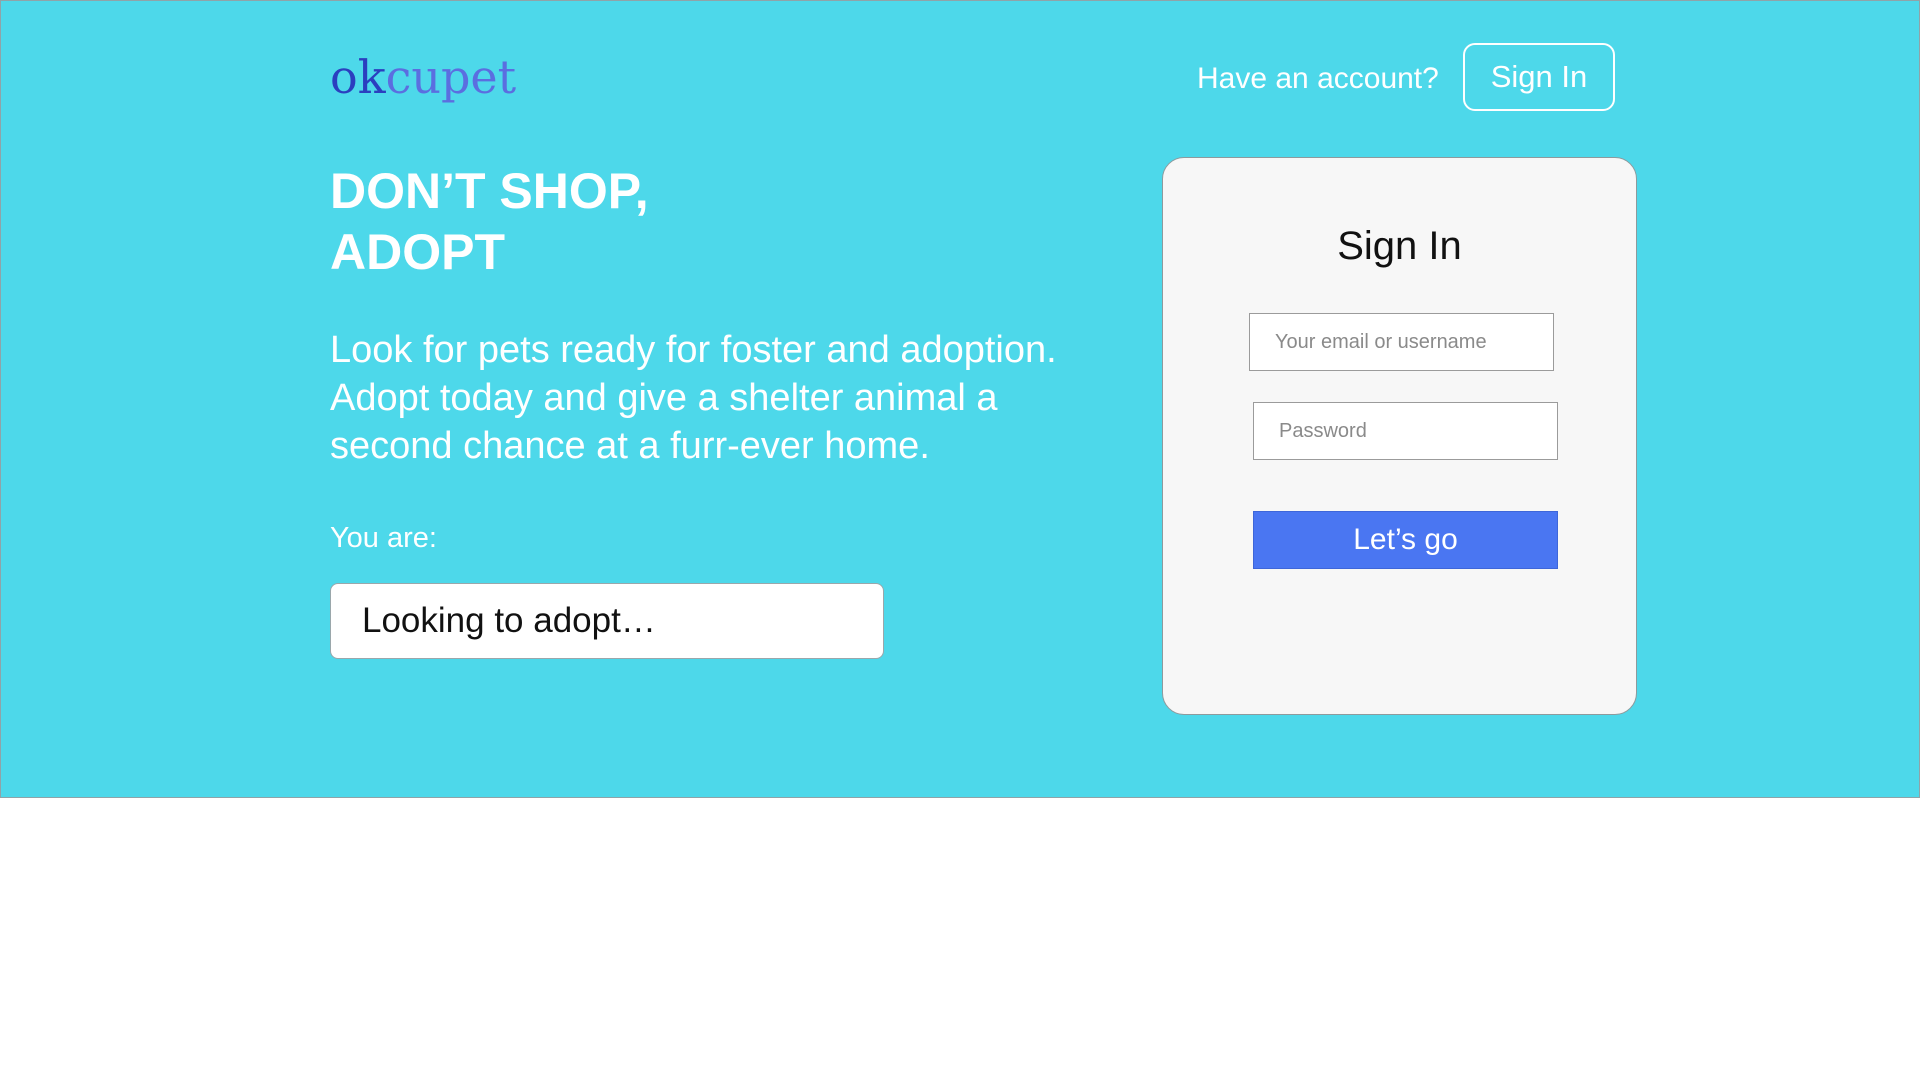  What do you see at coordinates (358, 77) in the screenshot?
I see `logo-text-ok: ok` at bounding box center [358, 77].